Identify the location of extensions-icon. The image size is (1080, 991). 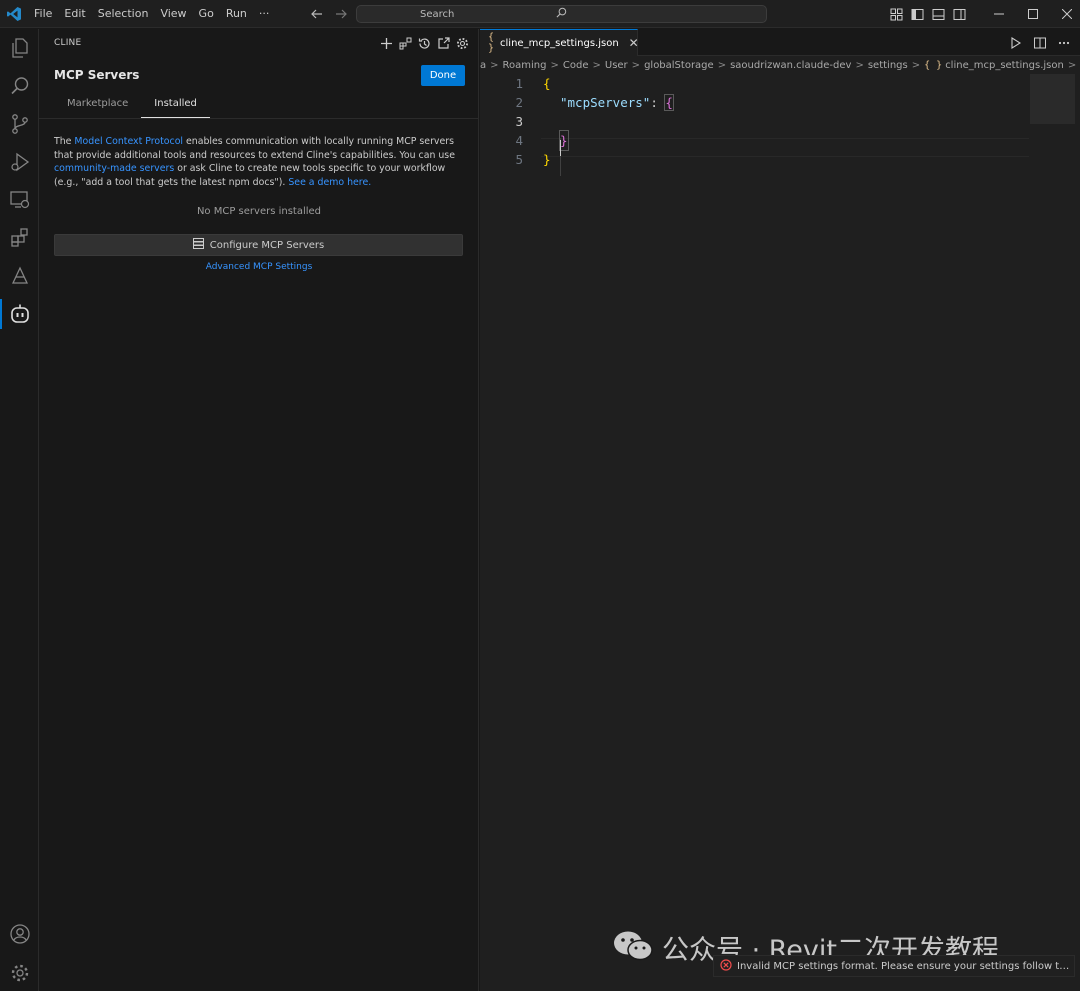
(19, 238).